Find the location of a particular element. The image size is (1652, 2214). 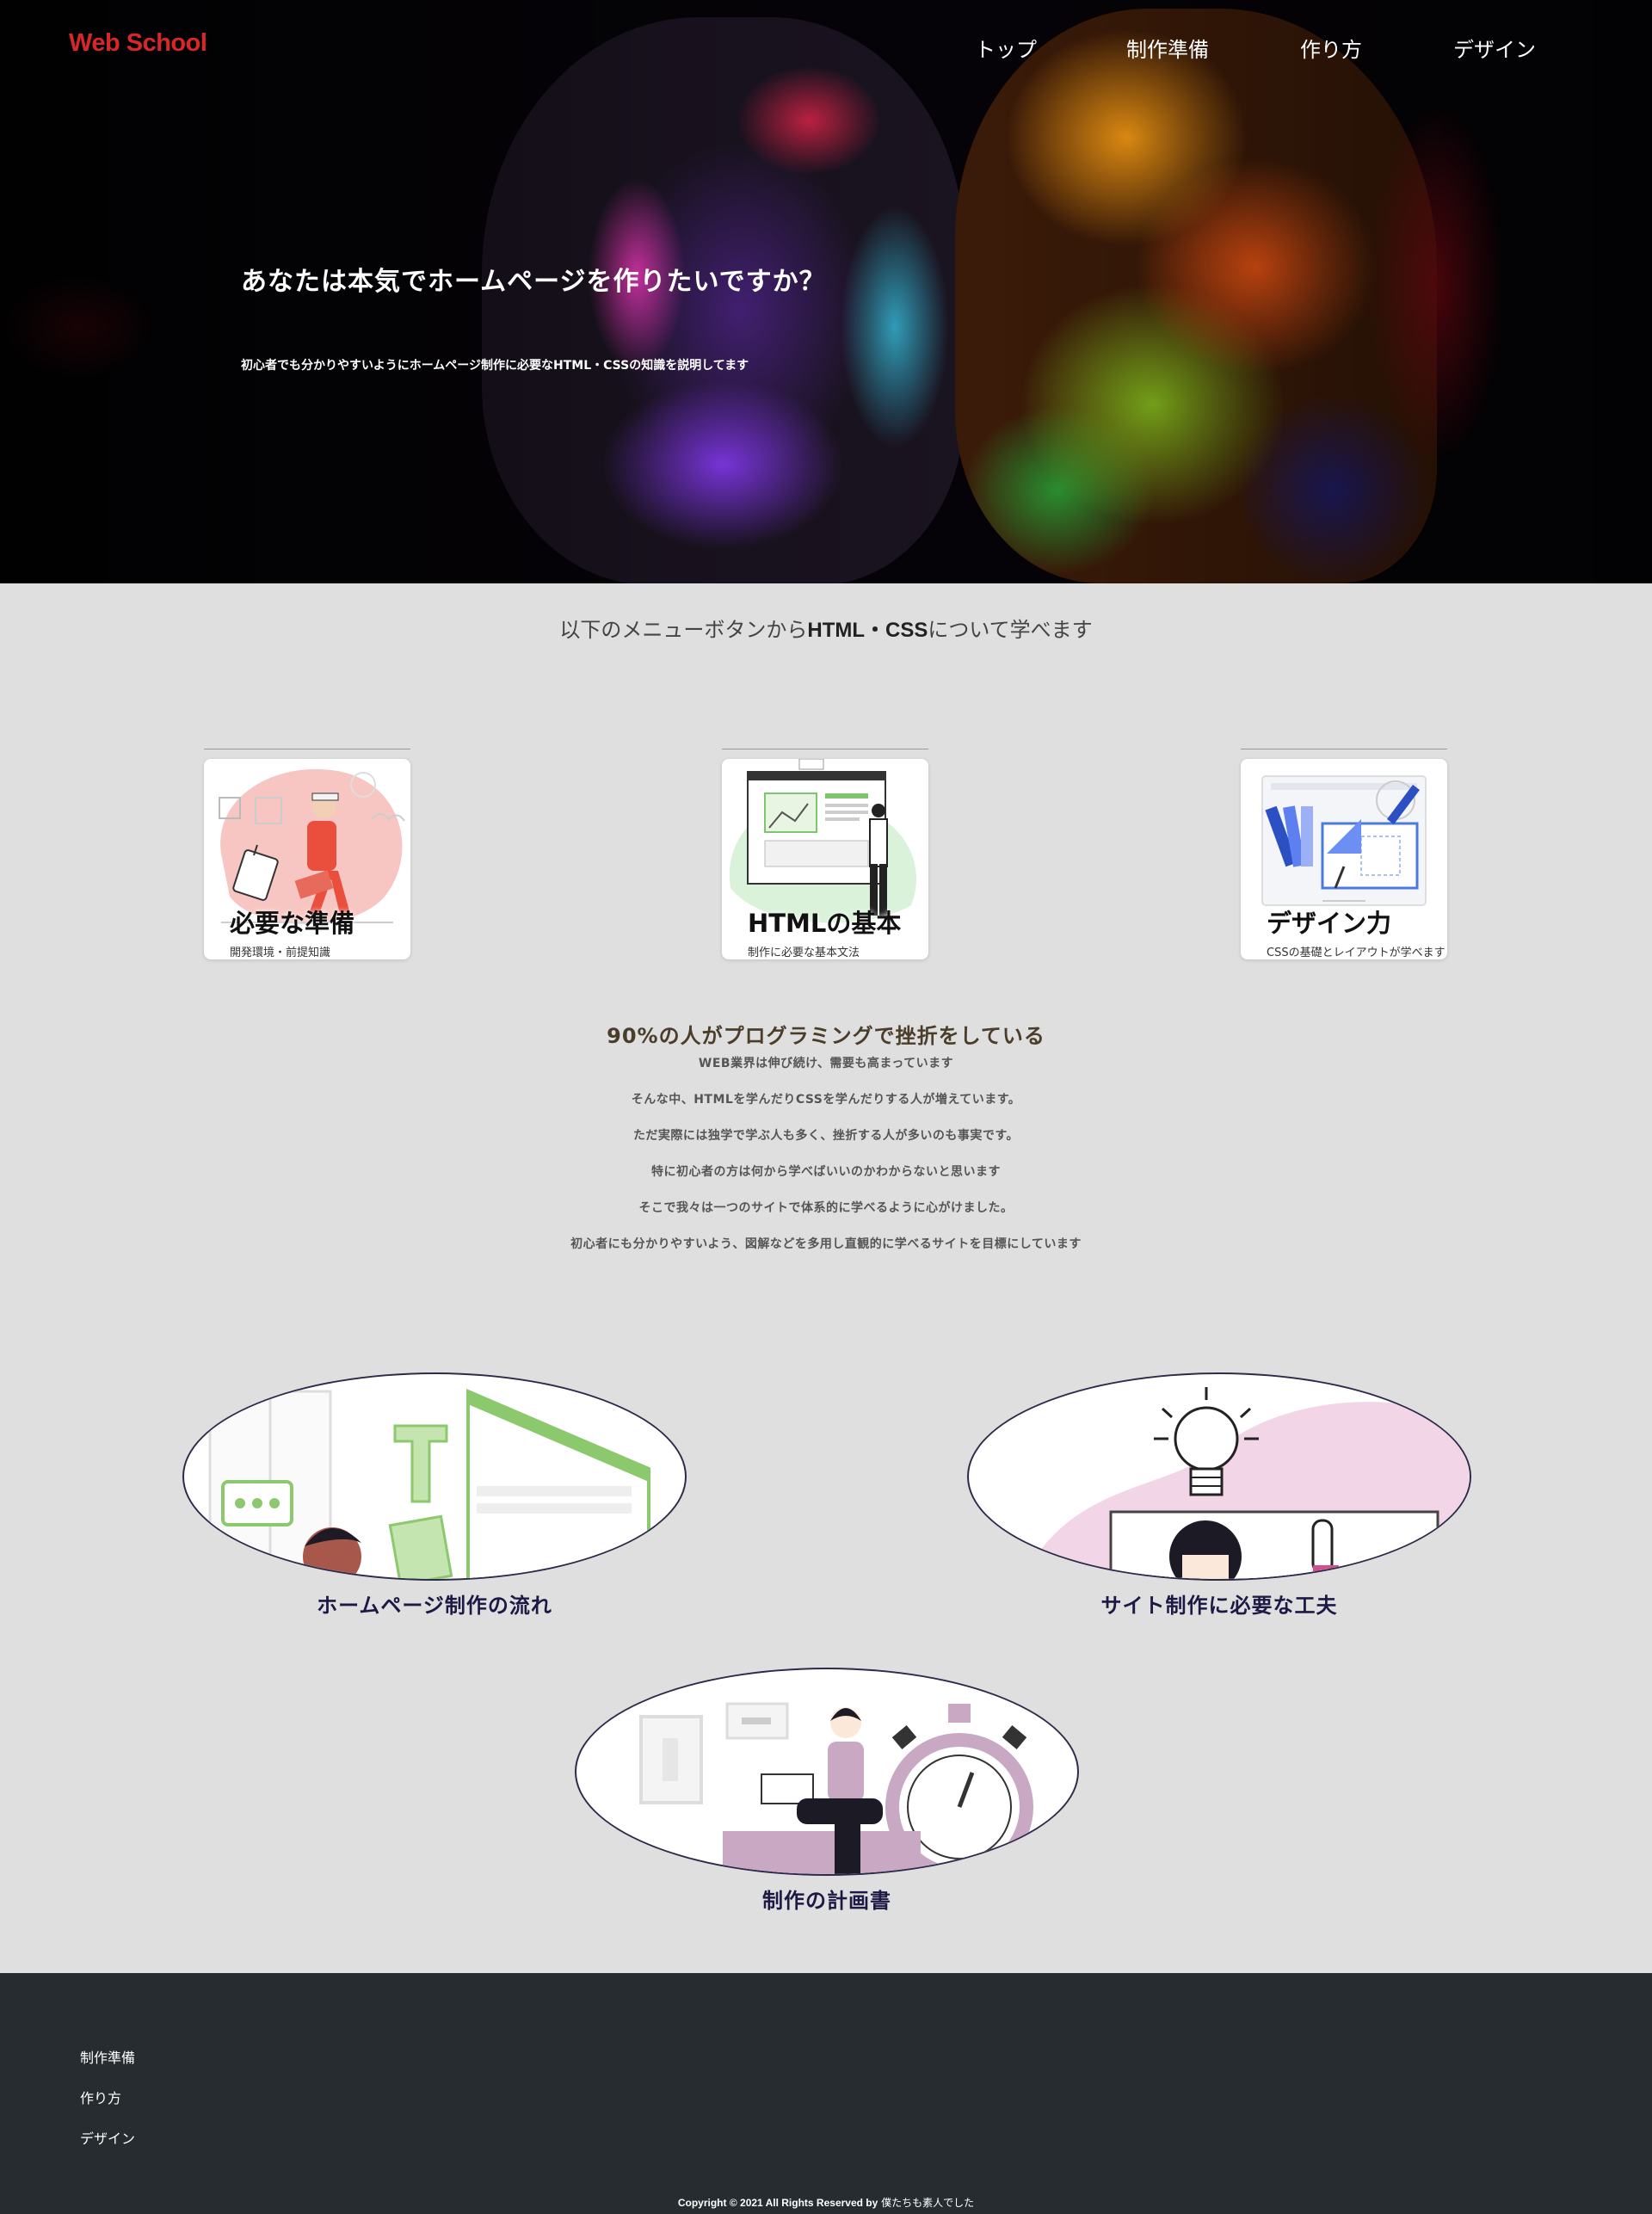

card-box: HTMLの基本 制作に必要な基本文法 is located at coordinates (825, 859).